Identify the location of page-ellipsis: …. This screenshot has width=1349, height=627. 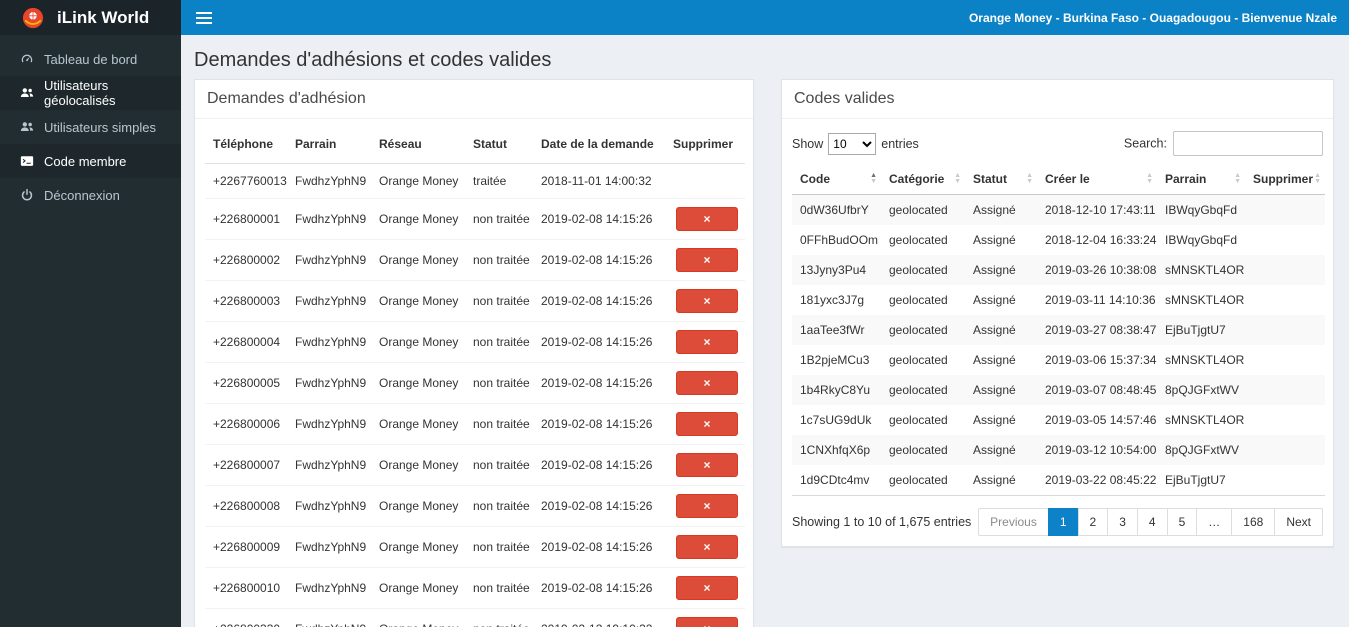
(1214, 522).